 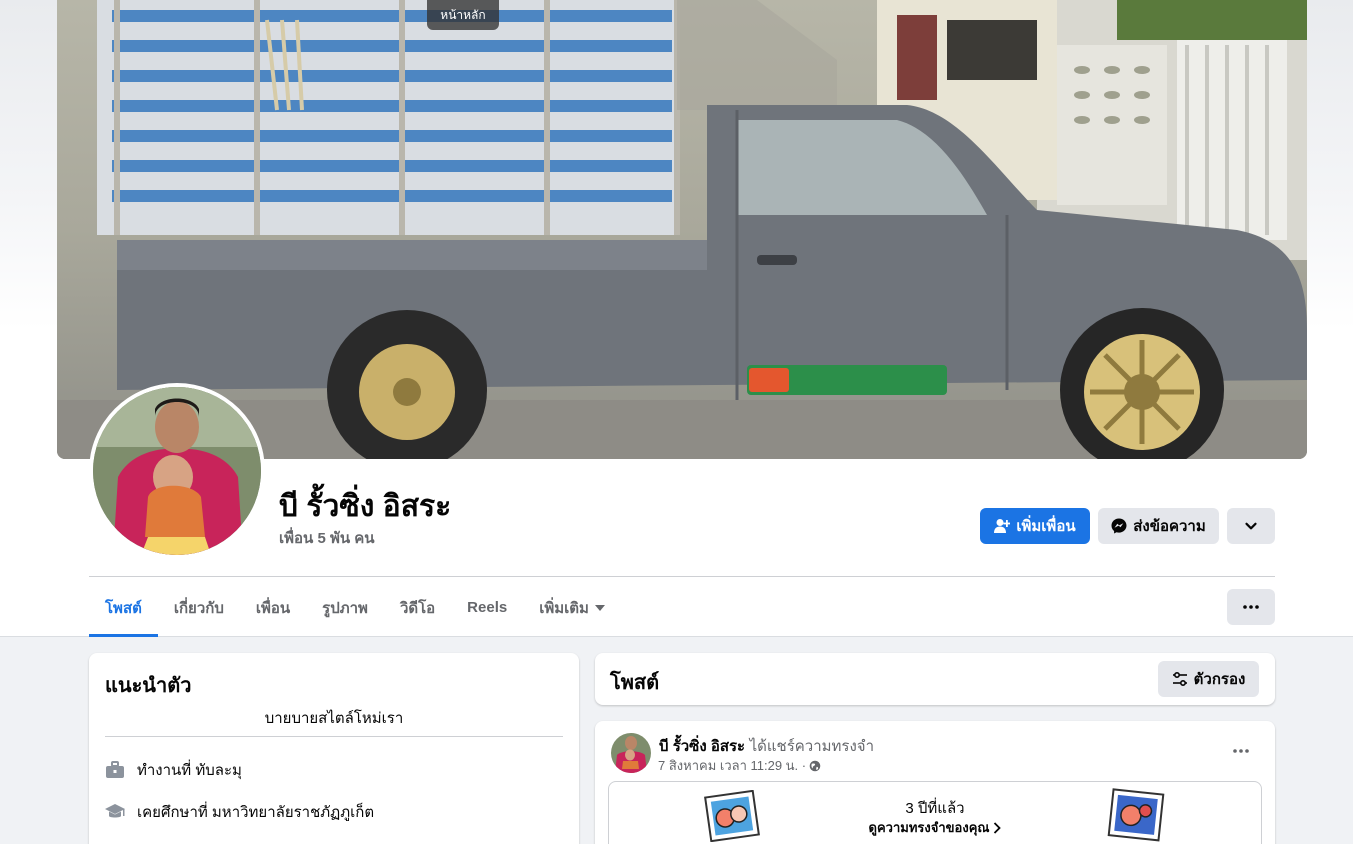 What do you see at coordinates (1002, 526) in the screenshot?
I see `add-person-icon` at bounding box center [1002, 526].